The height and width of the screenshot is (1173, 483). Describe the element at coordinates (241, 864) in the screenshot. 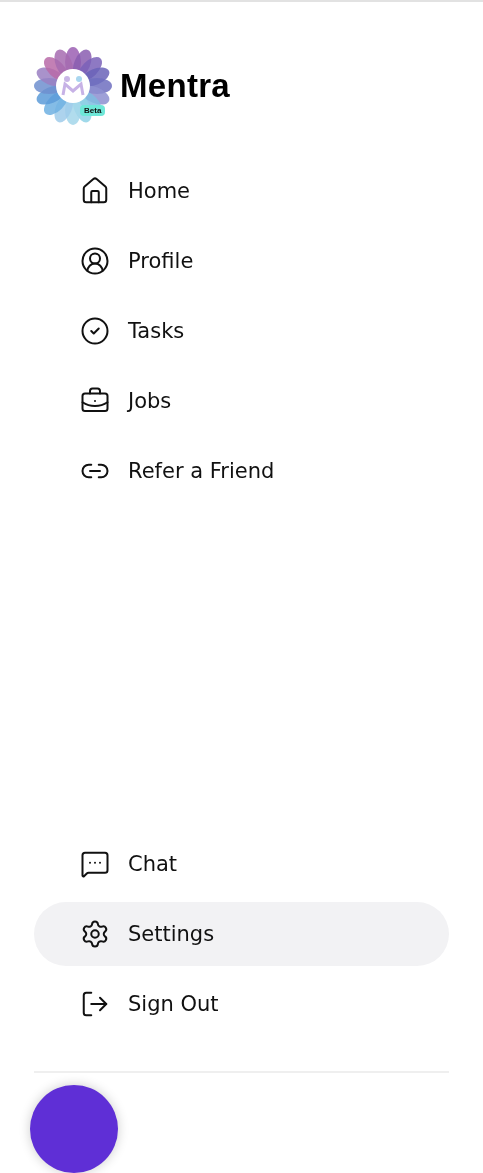

I see `nav-item: Chat` at that location.